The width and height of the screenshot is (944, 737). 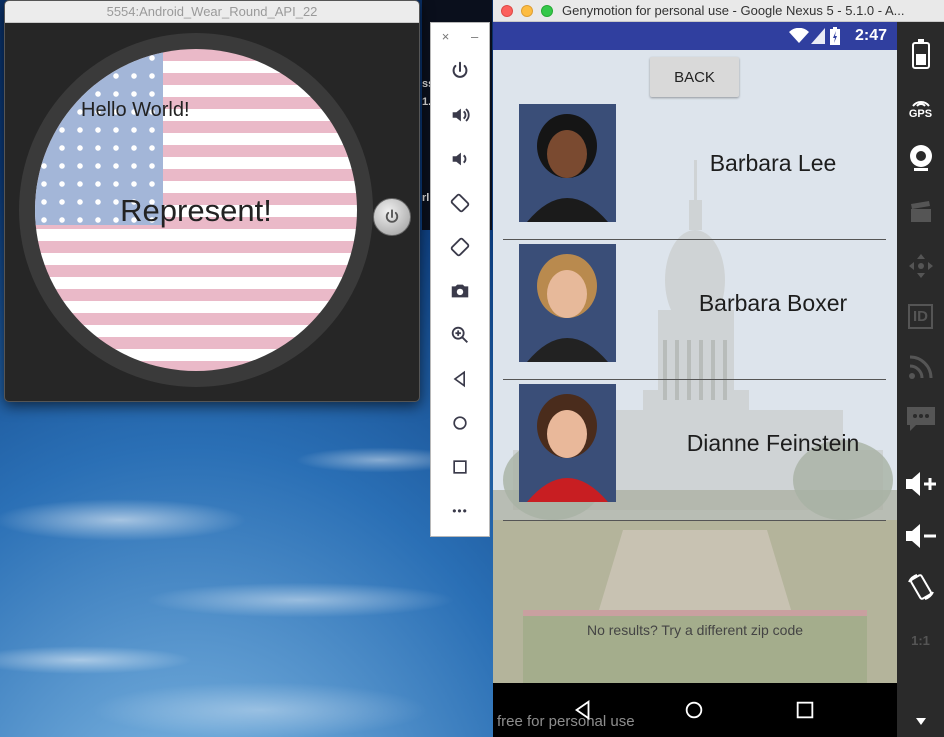 I want to click on rep-name: Barbara Lee, so click(x=773, y=163).